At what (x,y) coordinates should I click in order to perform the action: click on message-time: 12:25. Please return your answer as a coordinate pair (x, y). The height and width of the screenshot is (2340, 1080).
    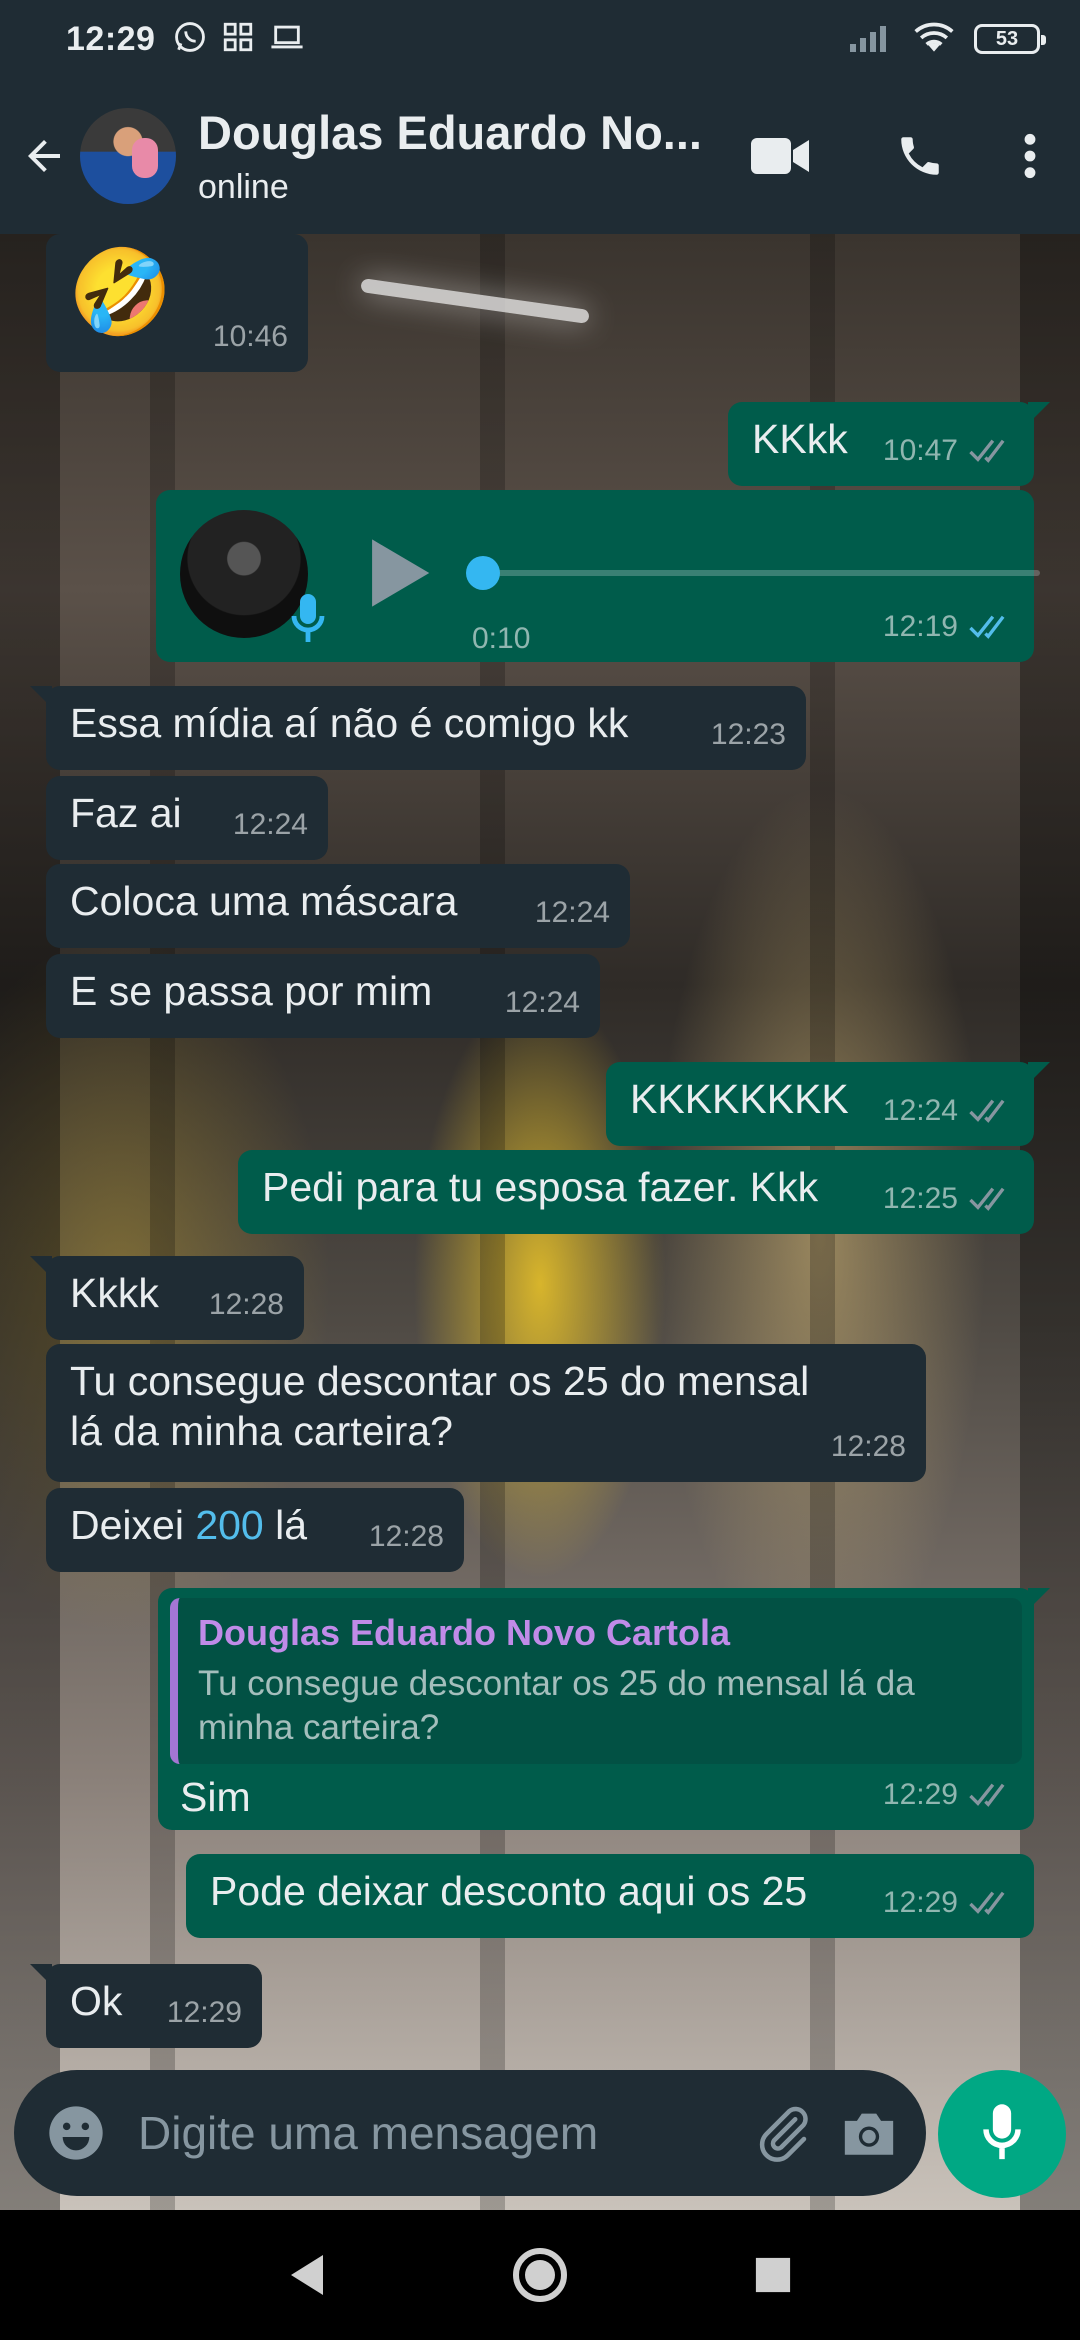
    Looking at the image, I should click on (920, 1198).